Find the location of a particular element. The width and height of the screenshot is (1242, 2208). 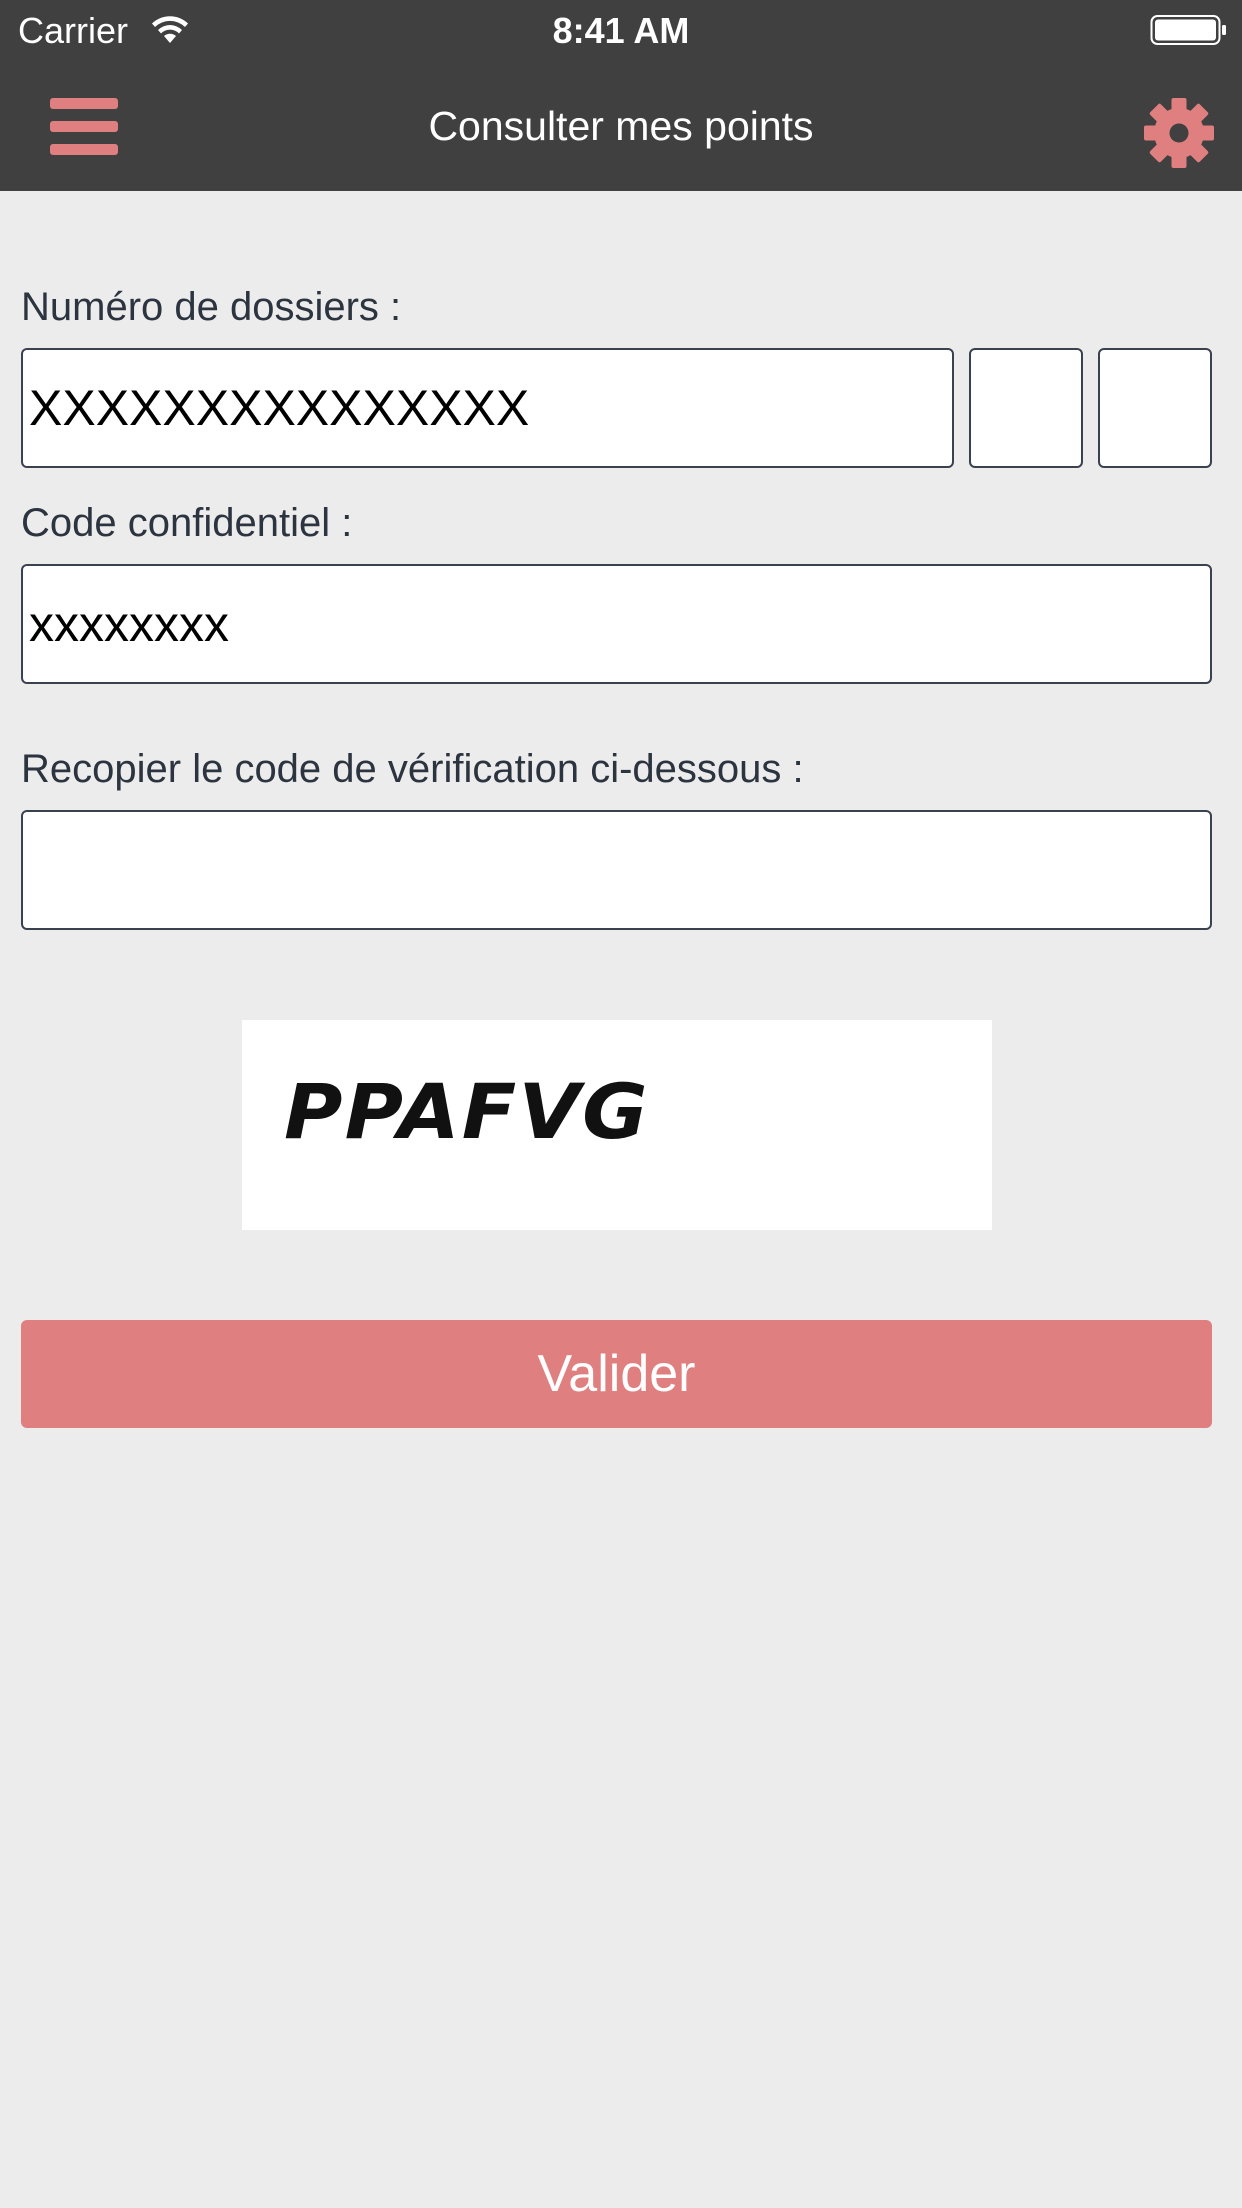

battery-icon is located at coordinates (1188, 30).